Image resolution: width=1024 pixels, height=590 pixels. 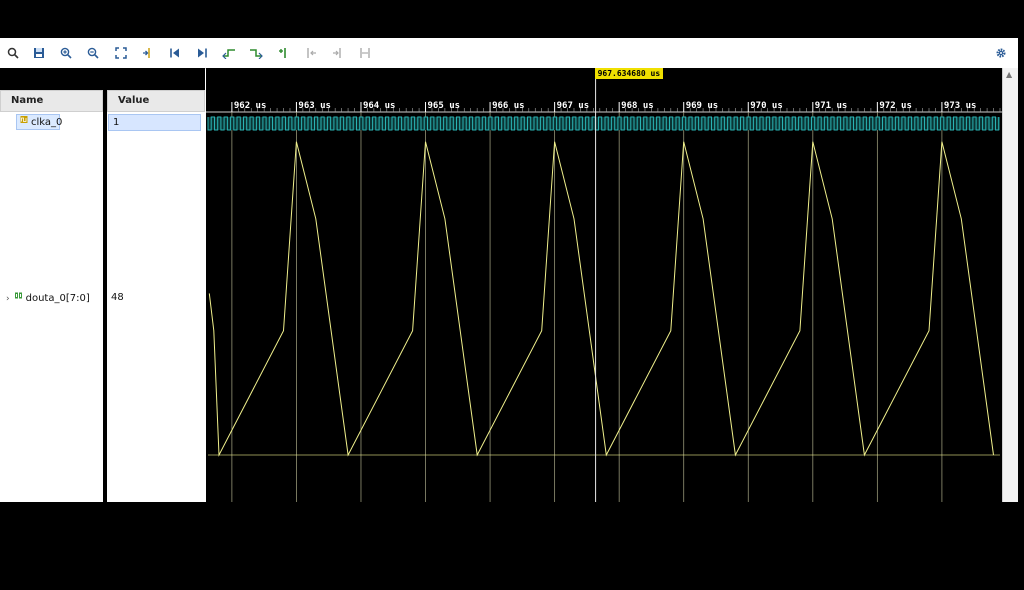 What do you see at coordinates (1010, 285) in the screenshot?
I see `vertical-scrollbar: ▲` at bounding box center [1010, 285].